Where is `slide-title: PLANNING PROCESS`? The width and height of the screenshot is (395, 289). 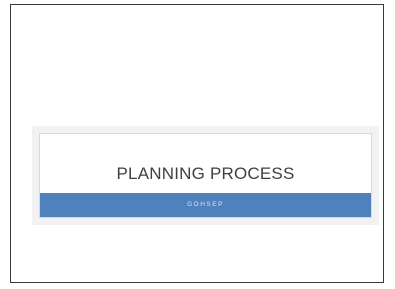
slide-title: PLANNING PROCESS is located at coordinates (205, 173).